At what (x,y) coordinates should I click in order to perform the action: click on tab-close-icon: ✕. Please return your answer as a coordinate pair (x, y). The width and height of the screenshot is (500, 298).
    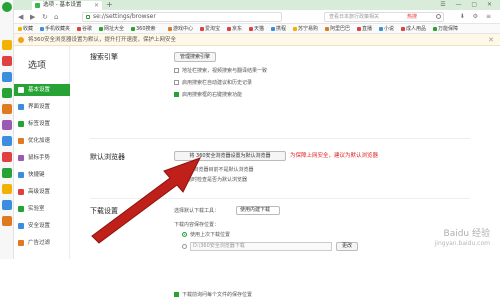
    Looking at the image, I should click on (96, 5).